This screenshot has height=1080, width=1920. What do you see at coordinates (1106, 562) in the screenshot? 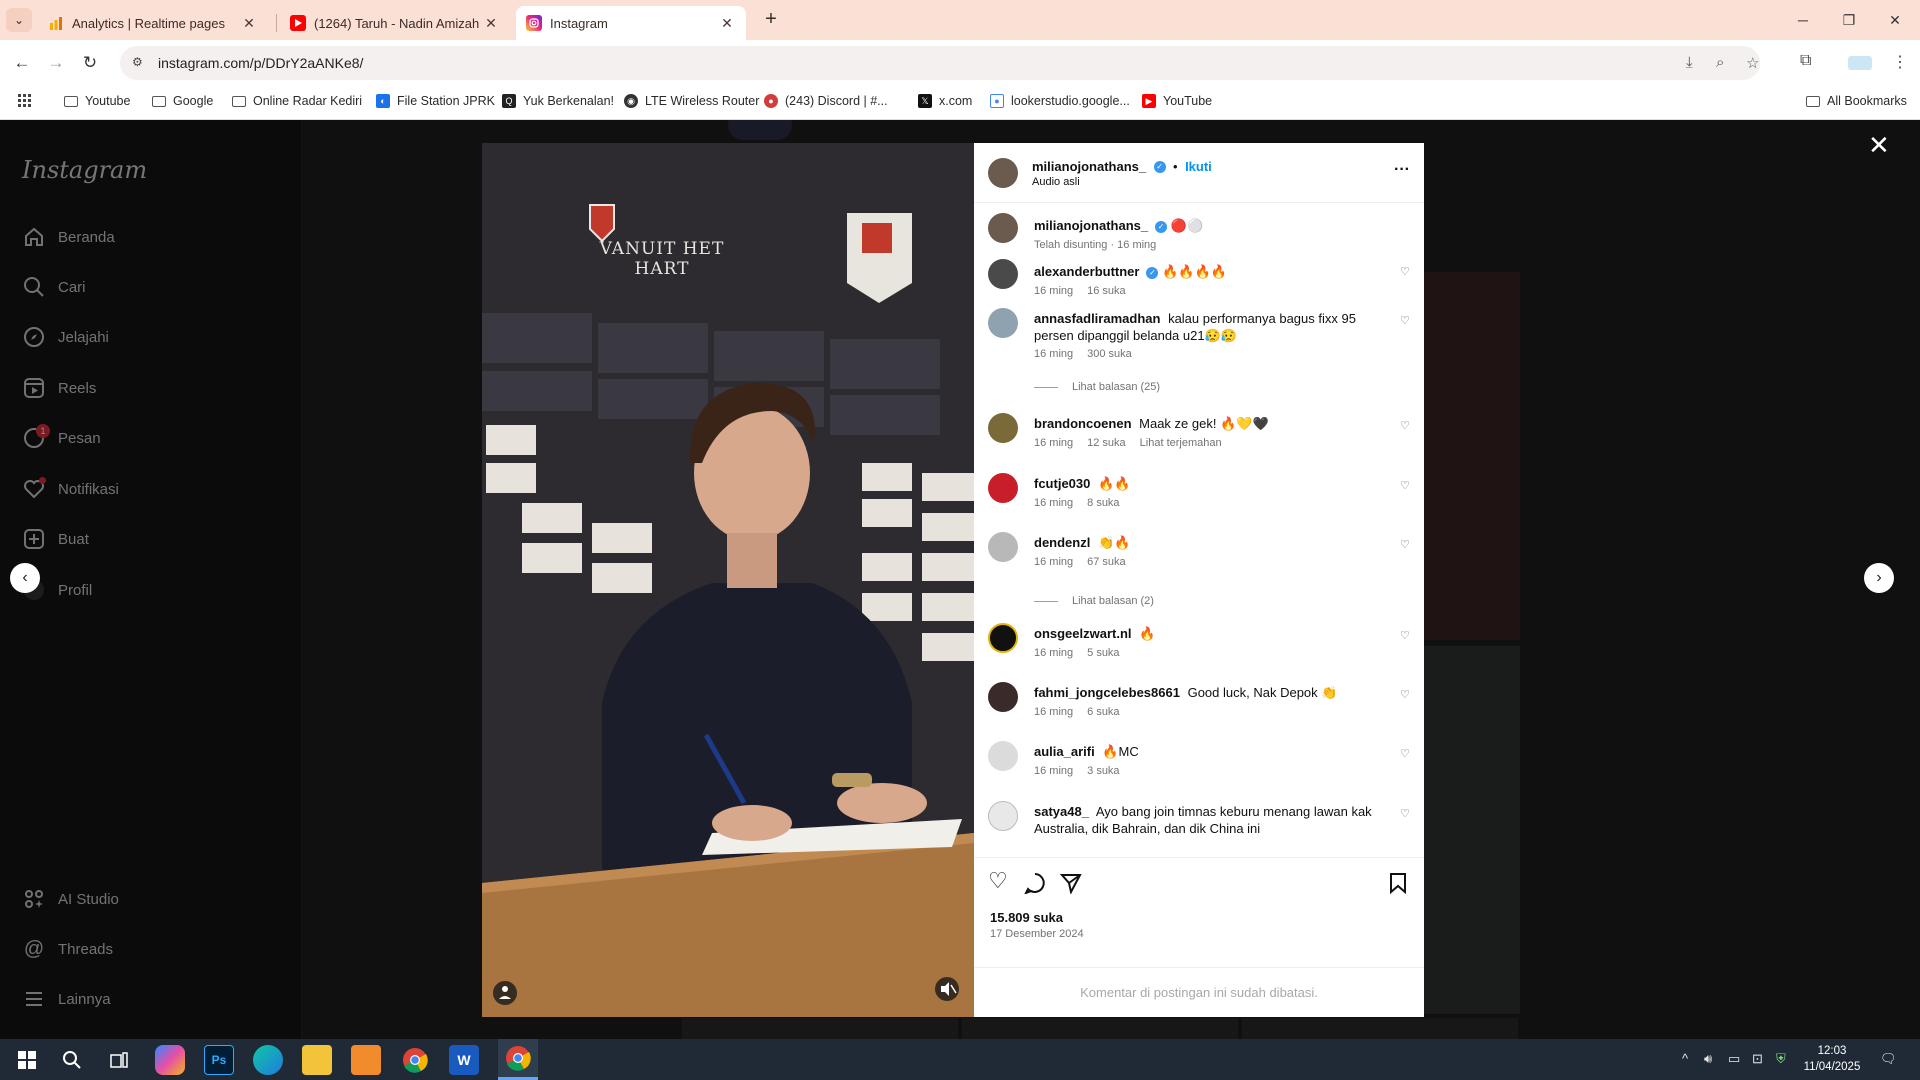
I see `comment-likes: 67 suka` at bounding box center [1106, 562].